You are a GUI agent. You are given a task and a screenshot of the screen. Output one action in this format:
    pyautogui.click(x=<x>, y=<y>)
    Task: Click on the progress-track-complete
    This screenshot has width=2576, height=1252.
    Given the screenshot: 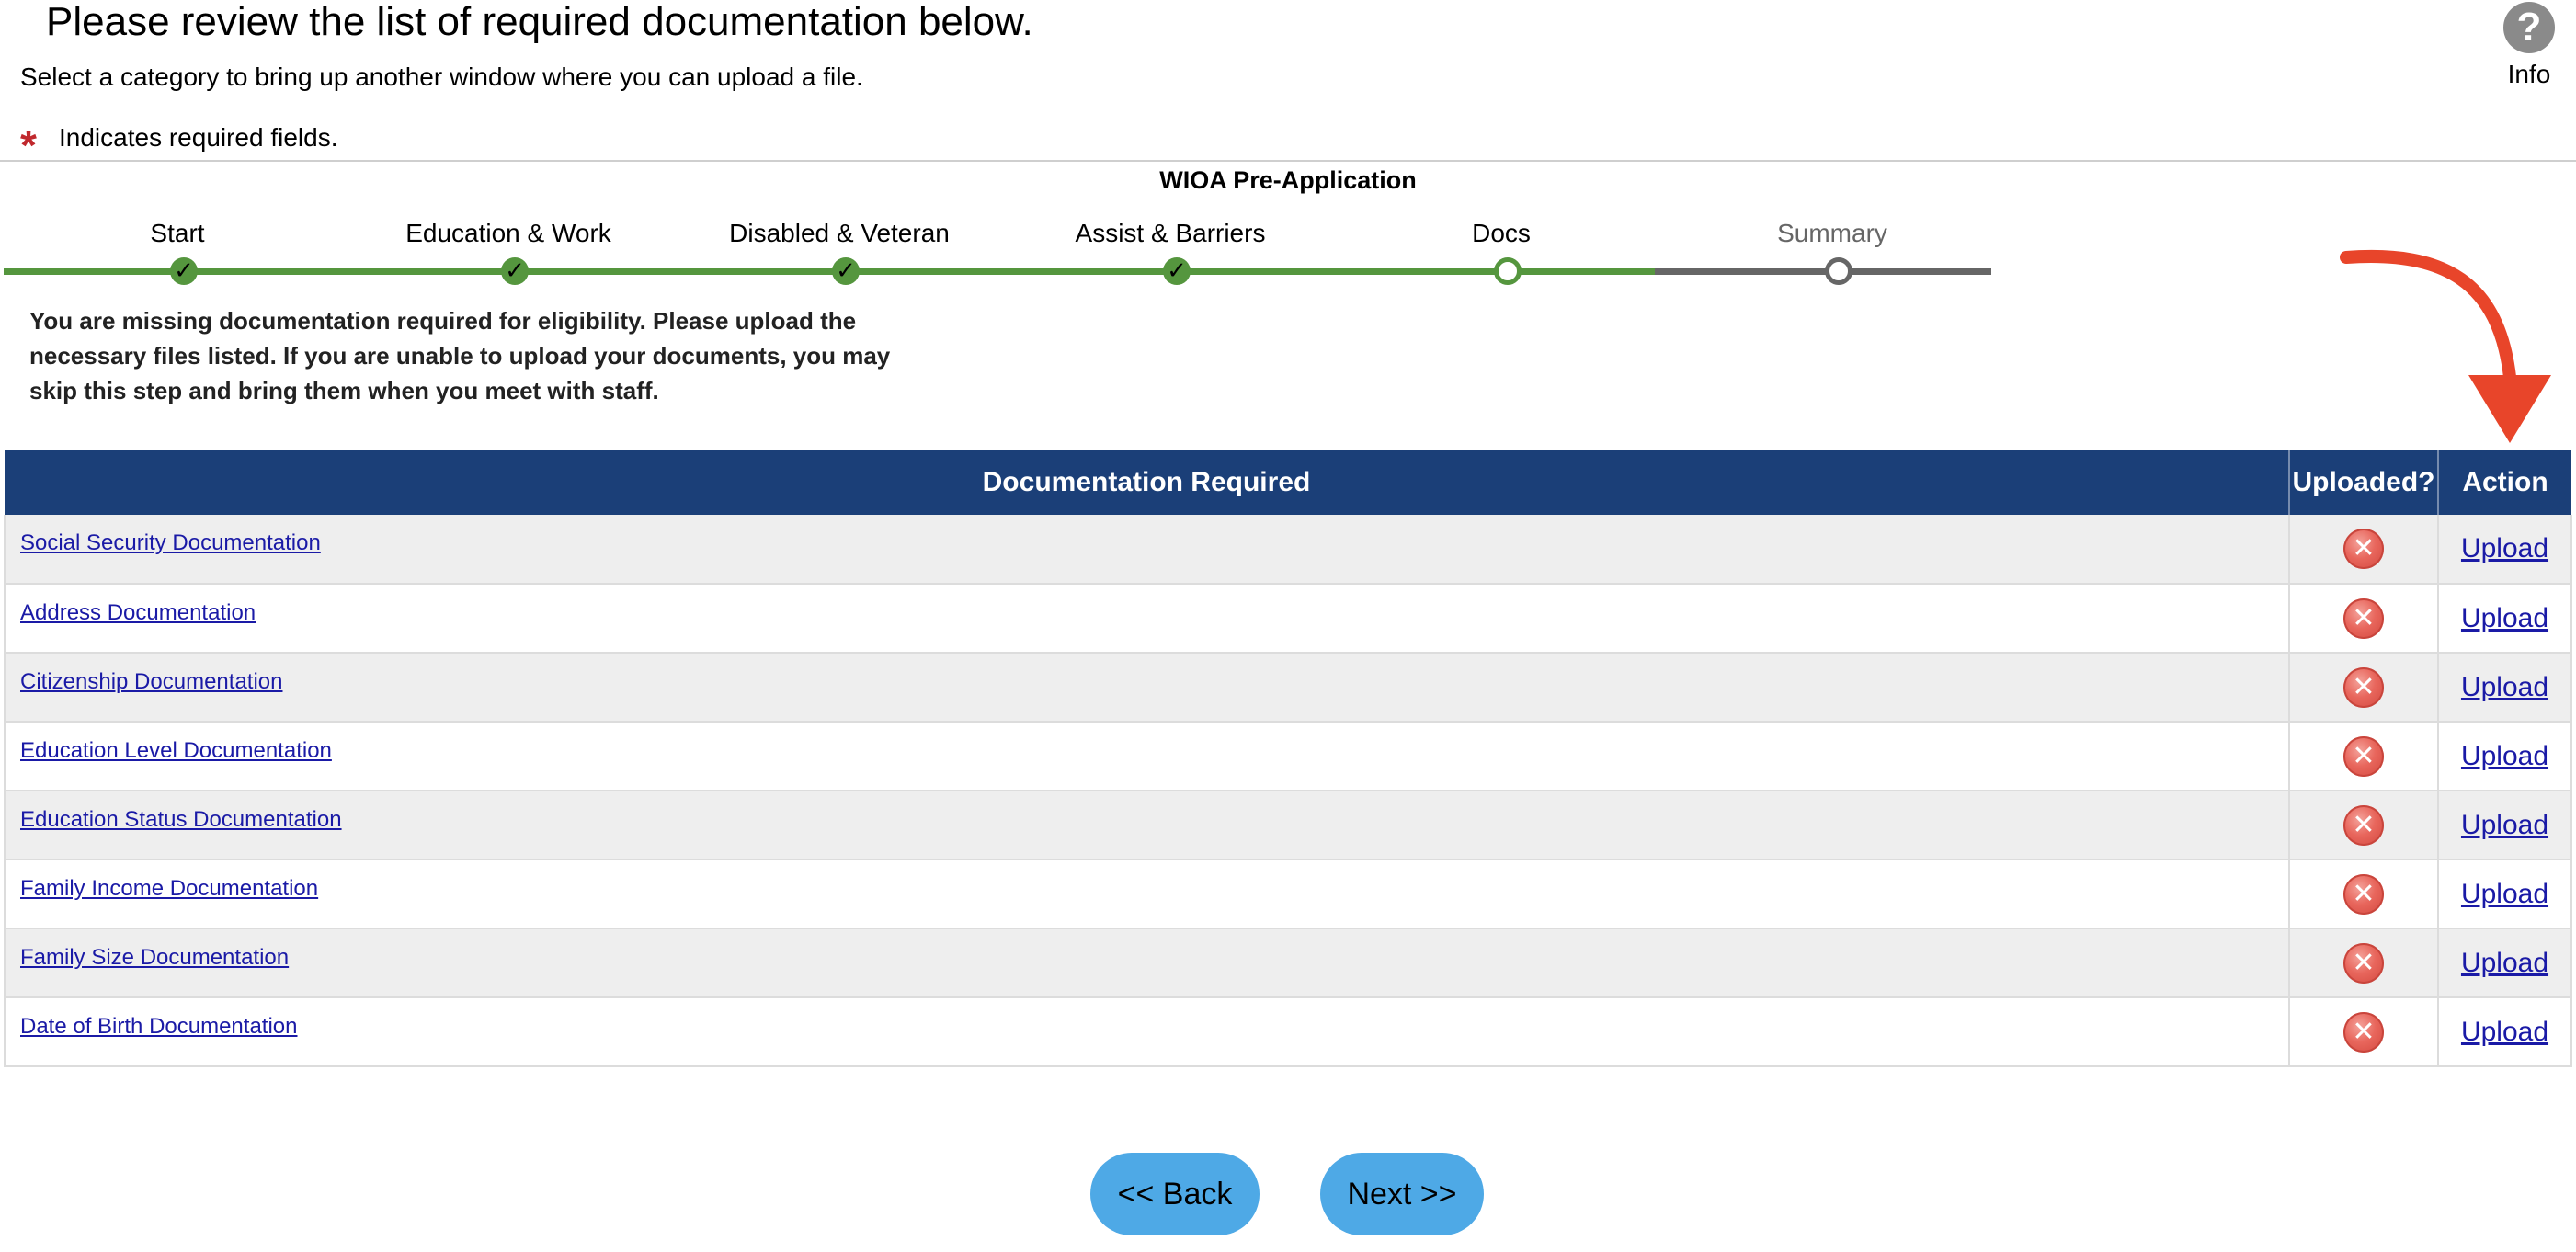 What is the action you would take?
    pyautogui.click(x=829, y=271)
    